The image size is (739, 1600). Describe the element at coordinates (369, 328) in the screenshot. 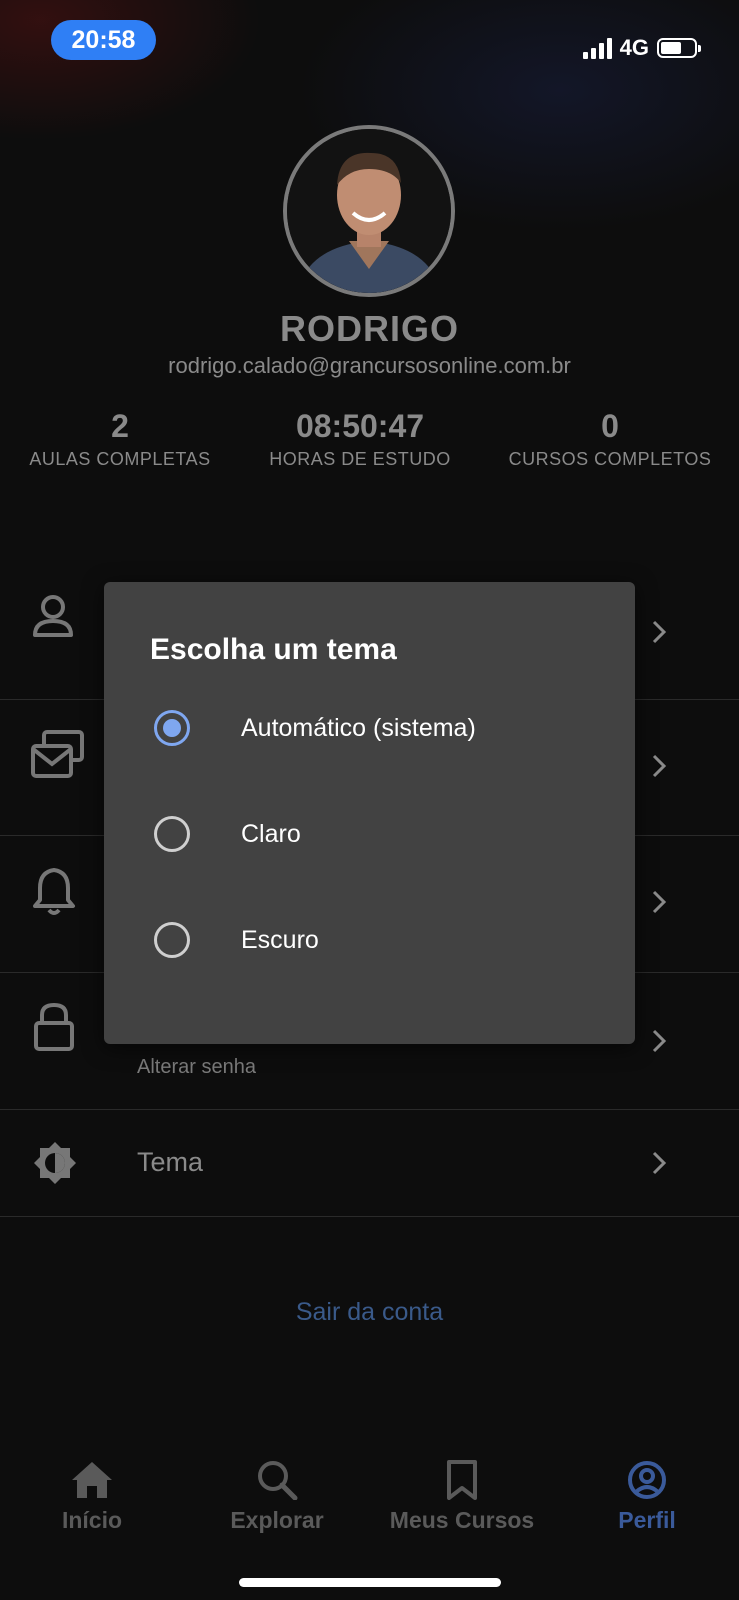

I see `profile-name: RODRIGO` at that location.